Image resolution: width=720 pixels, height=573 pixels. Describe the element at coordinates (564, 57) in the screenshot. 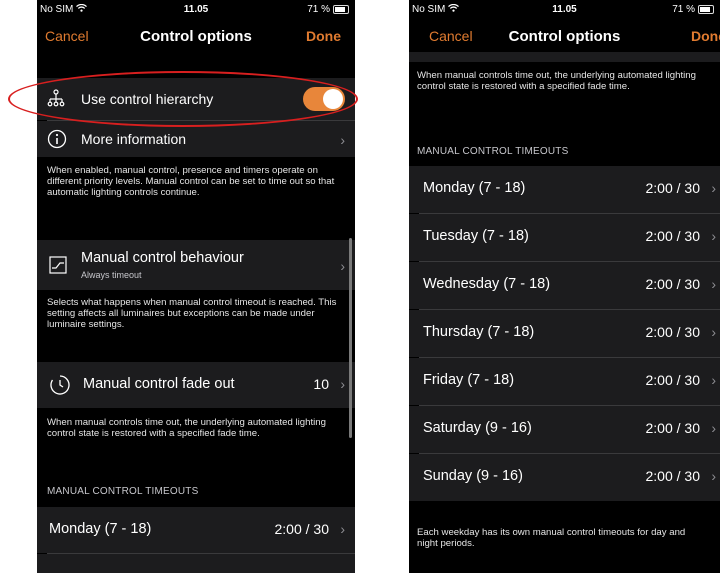

I see `previous-row-partial` at that location.